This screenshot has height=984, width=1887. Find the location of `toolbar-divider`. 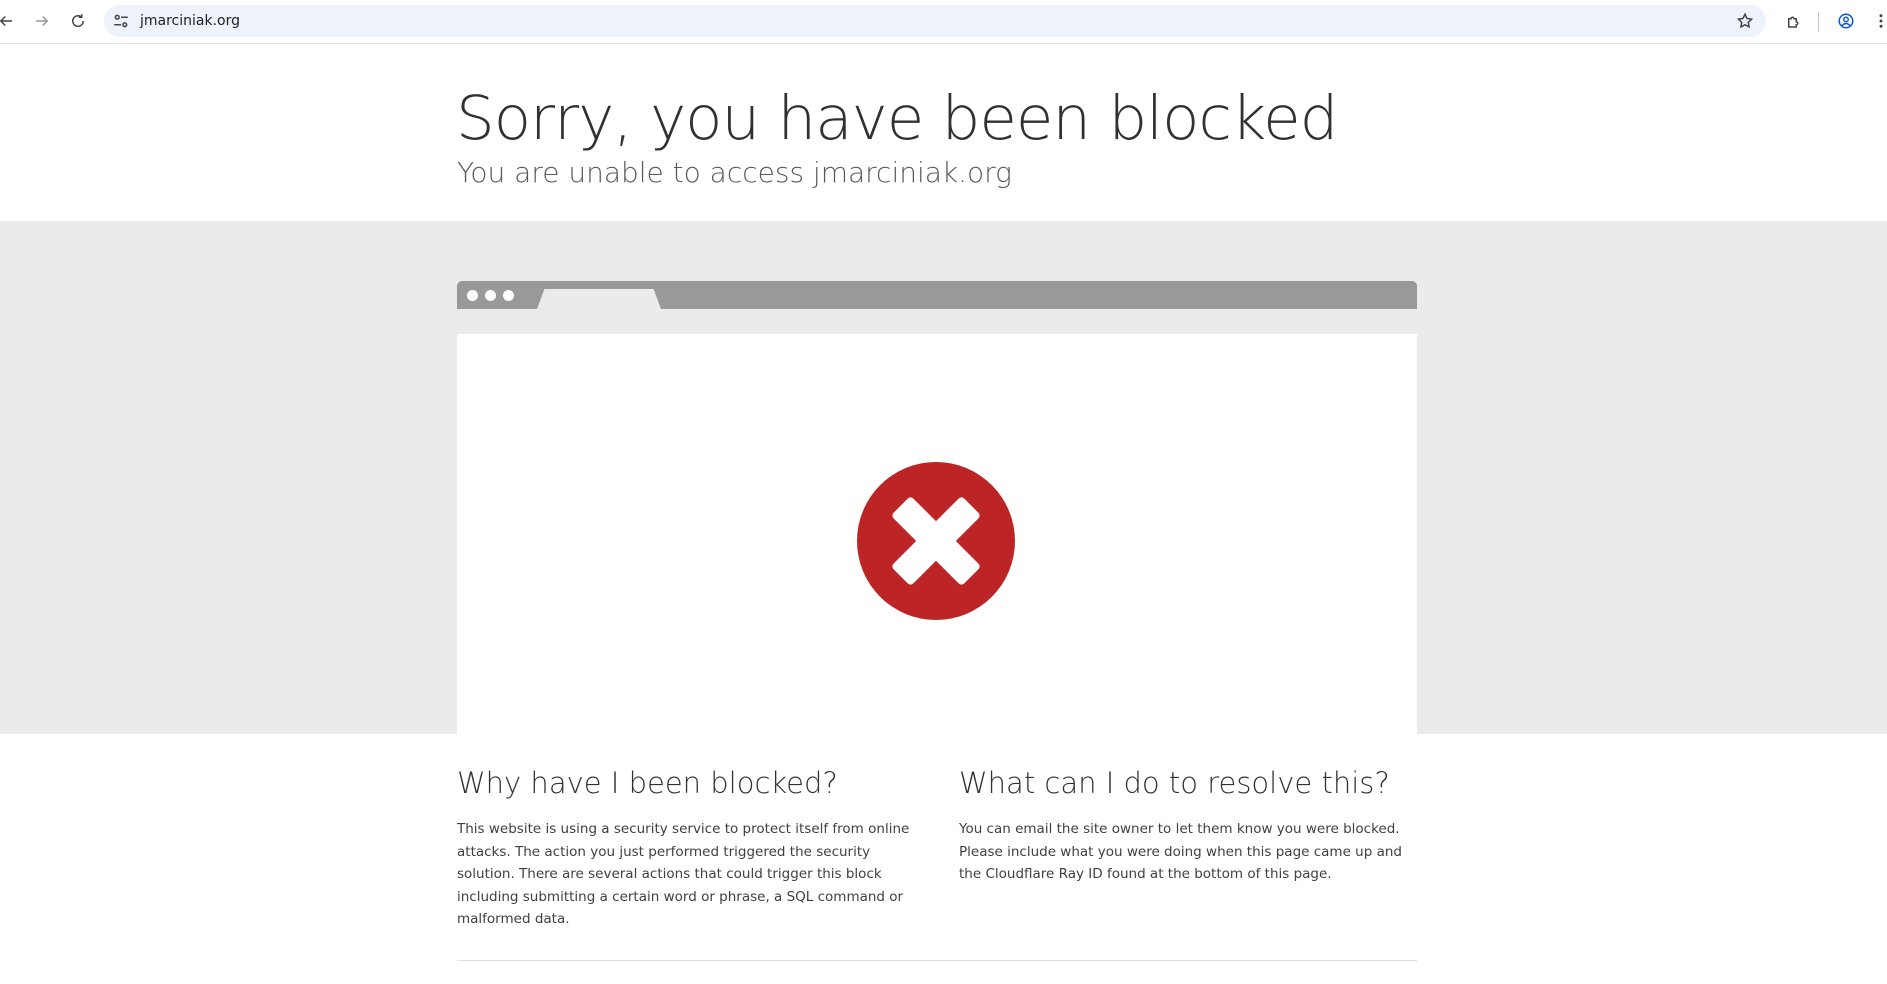

toolbar-divider is located at coordinates (1818, 22).